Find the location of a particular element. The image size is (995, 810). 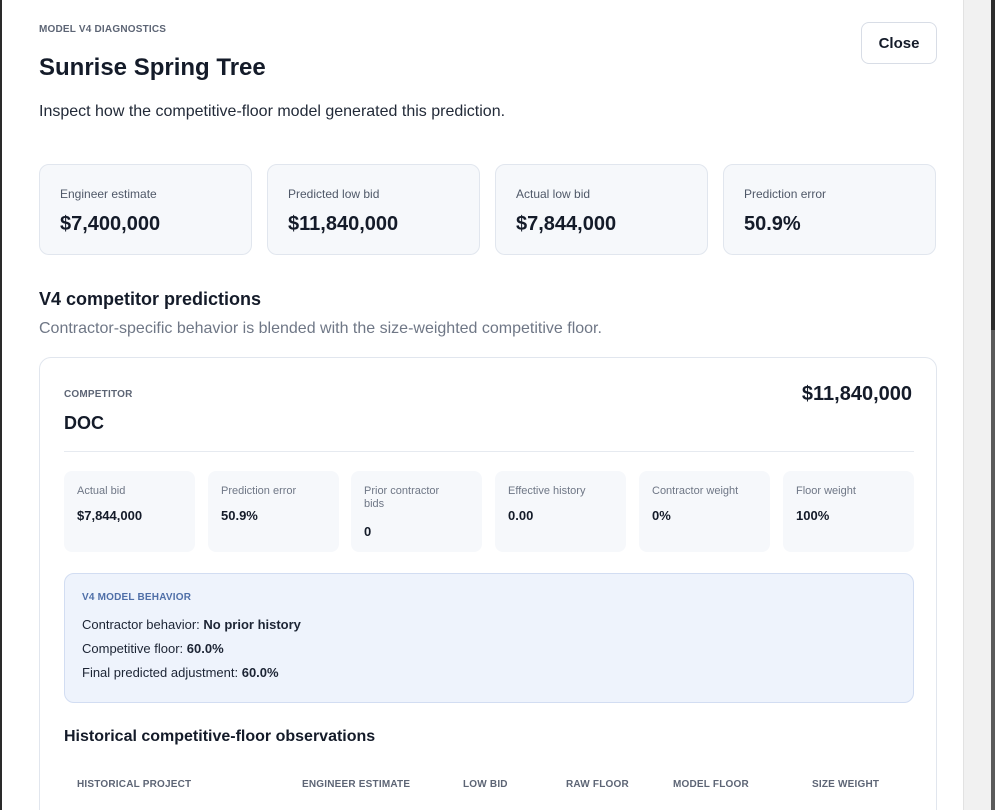

metric-floor-weight: Floor weight 100% is located at coordinates (848, 511).